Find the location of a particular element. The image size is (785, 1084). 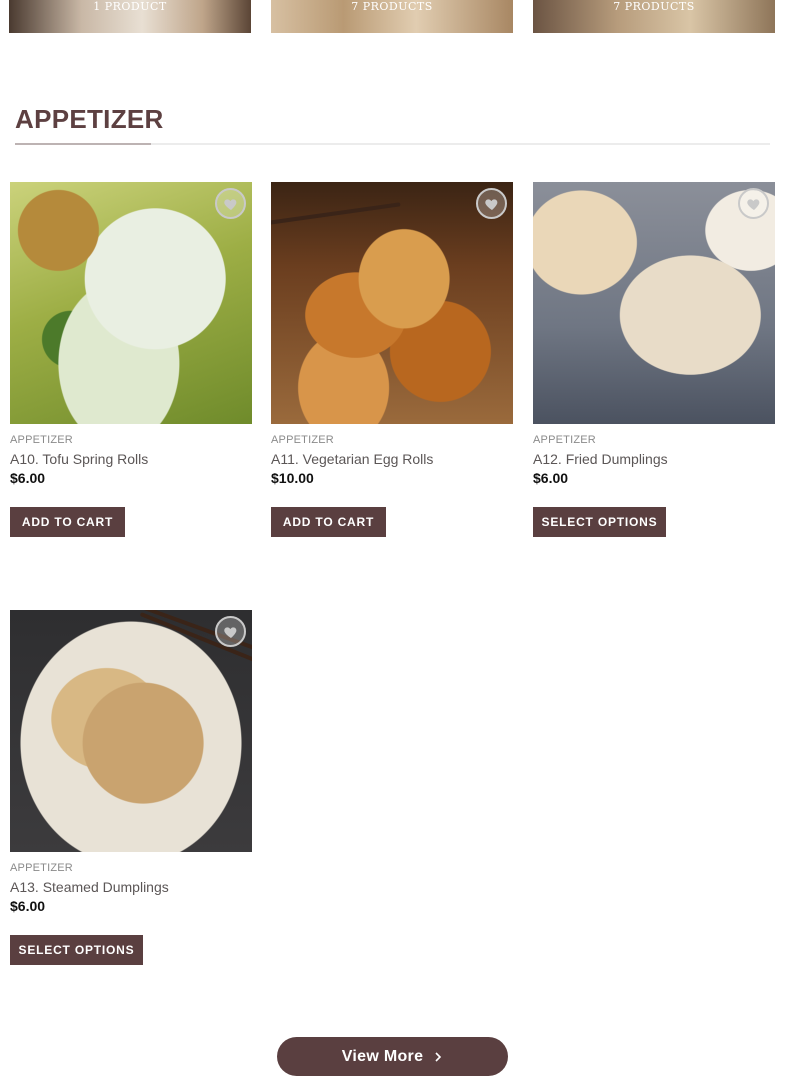

product-name: A10. Tofu Spring Rolls is located at coordinates (131, 459).